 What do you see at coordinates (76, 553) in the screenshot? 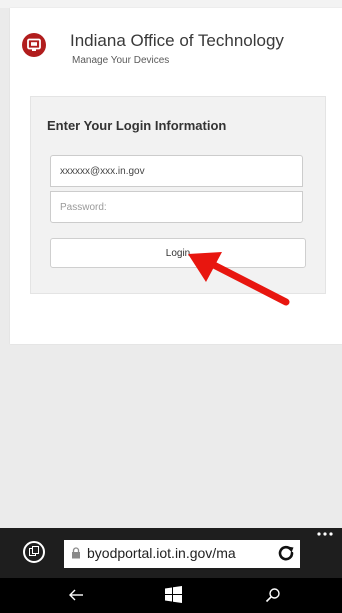
I see `lock-icon` at bounding box center [76, 553].